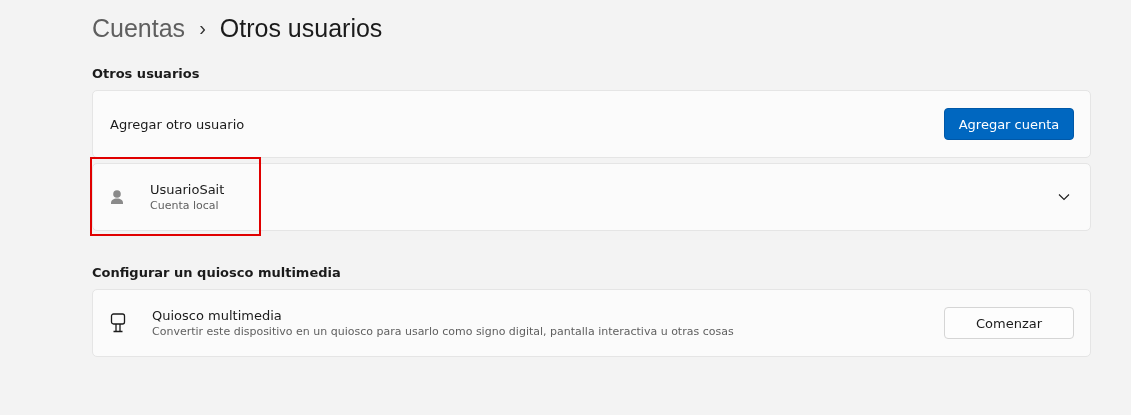 The image size is (1131, 415). I want to click on card-title: Quiosco multimedia, so click(217, 315).